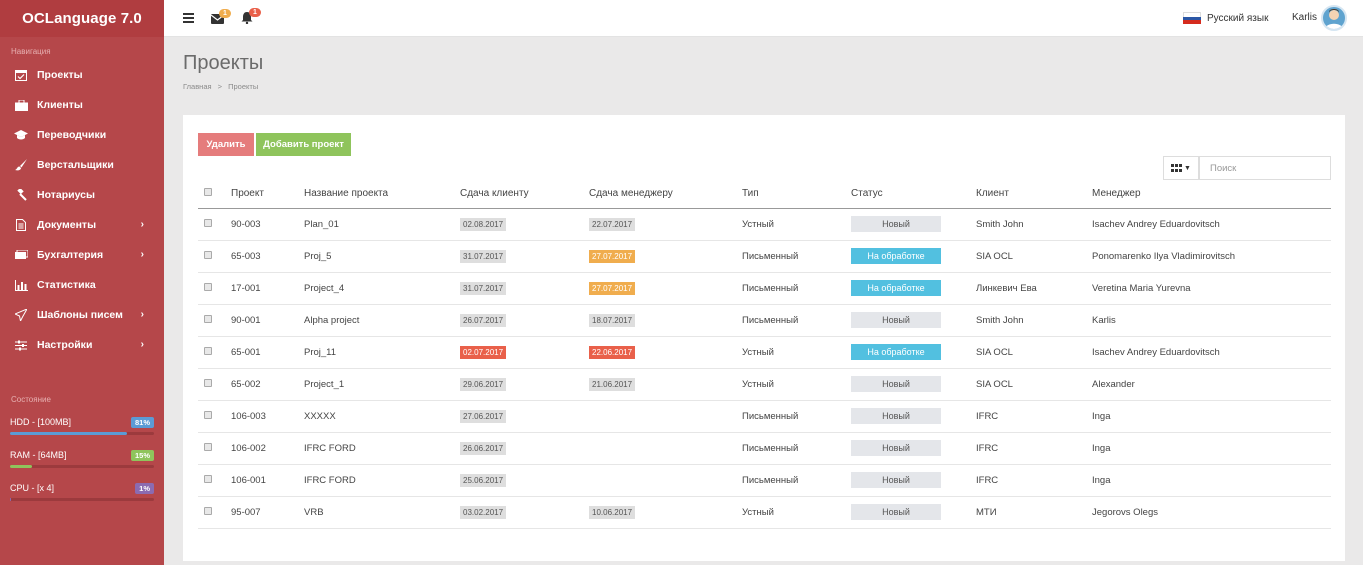  What do you see at coordinates (21, 135) in the screenshot?
I see `graduation-cap-icon` at bounding box center [21, 135].